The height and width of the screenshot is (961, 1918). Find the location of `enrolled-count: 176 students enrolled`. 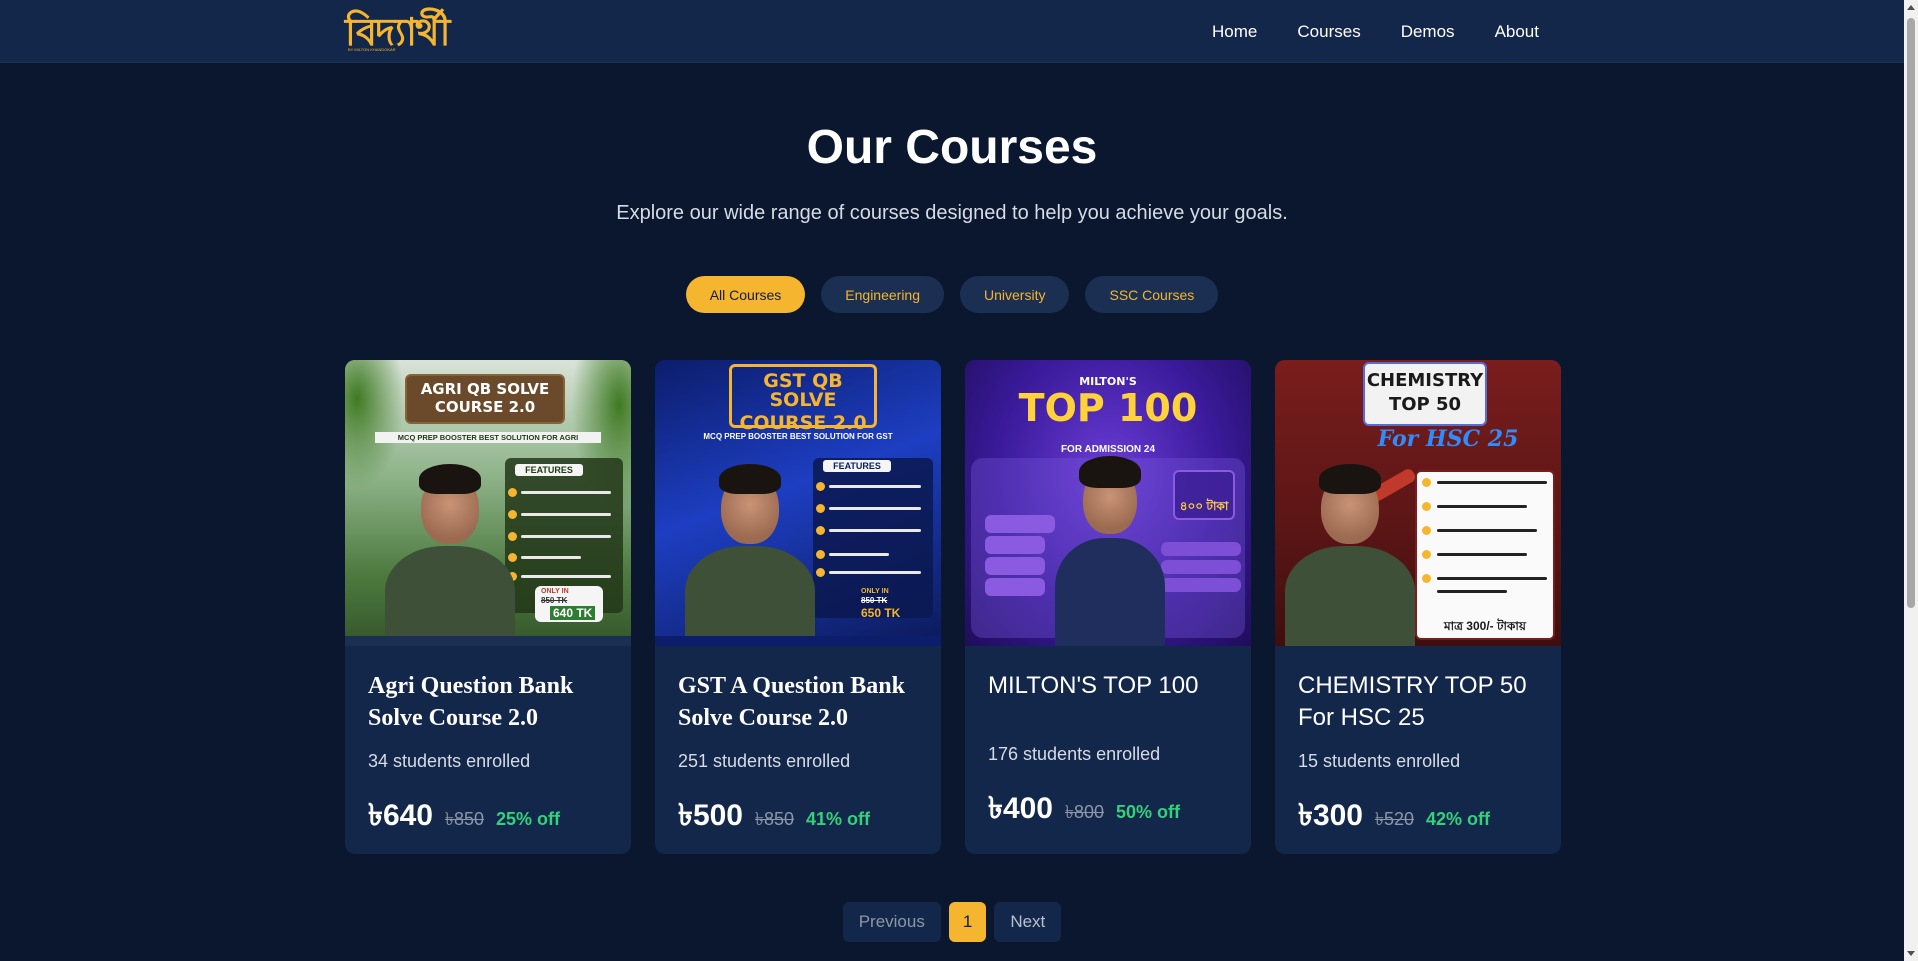

enrolled-count: 176 students enrolled is located at coordinates (1074, 754).